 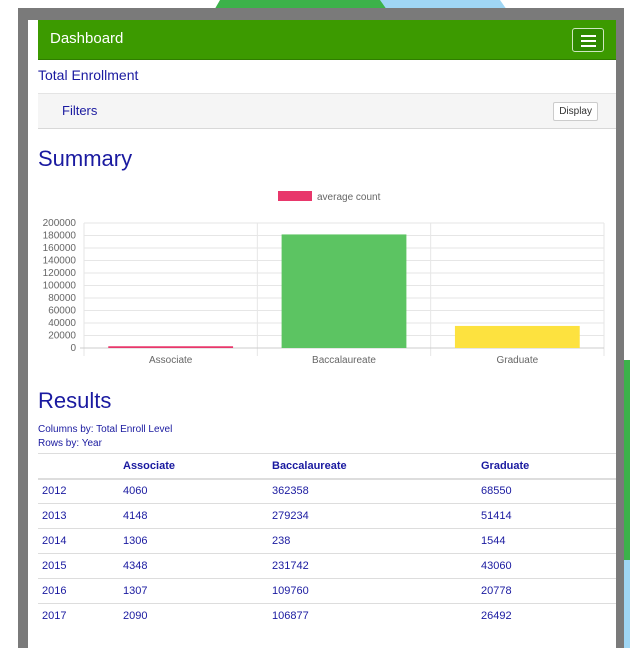 What do you see at coordinates (62, 298) in the screenshot?
I see `y-tick-label: 80000` at bounding box center [62, 298].